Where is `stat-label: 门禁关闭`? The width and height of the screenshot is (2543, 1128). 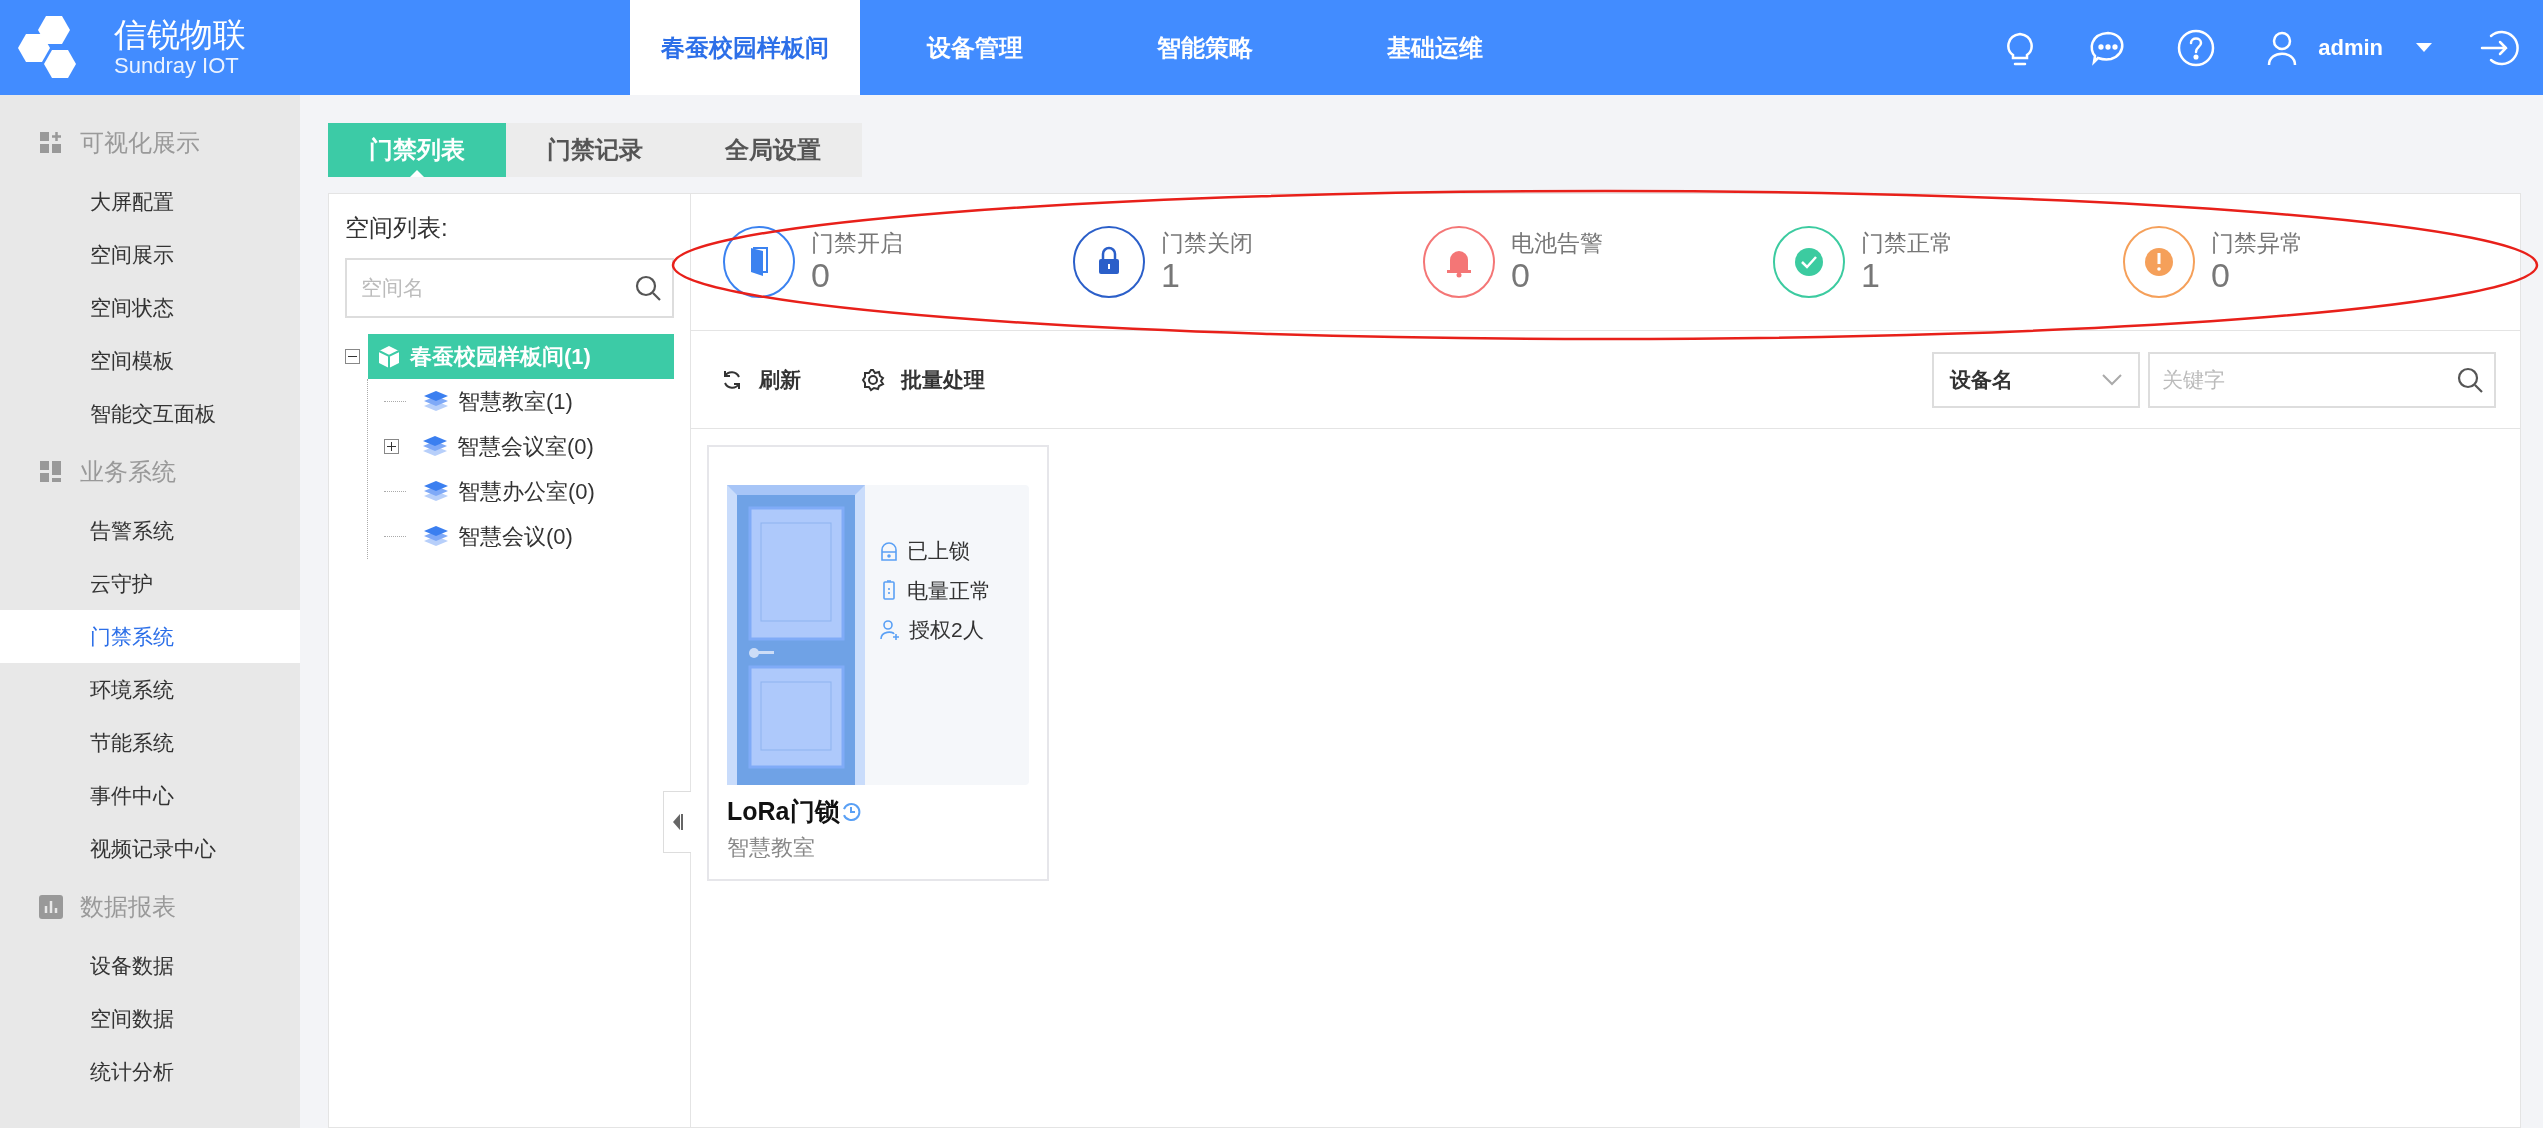 stat-label: 门禁关闭 is located at coordinates (1207, 243).